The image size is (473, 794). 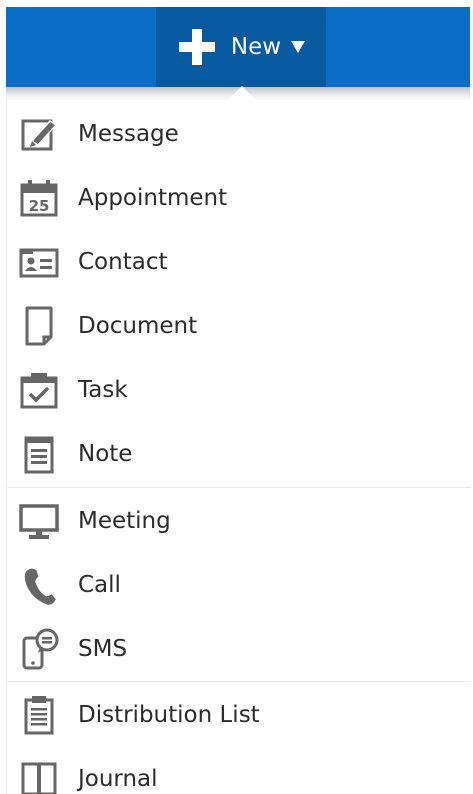 I want to click on plus-icon, so click(x=196, y=47).